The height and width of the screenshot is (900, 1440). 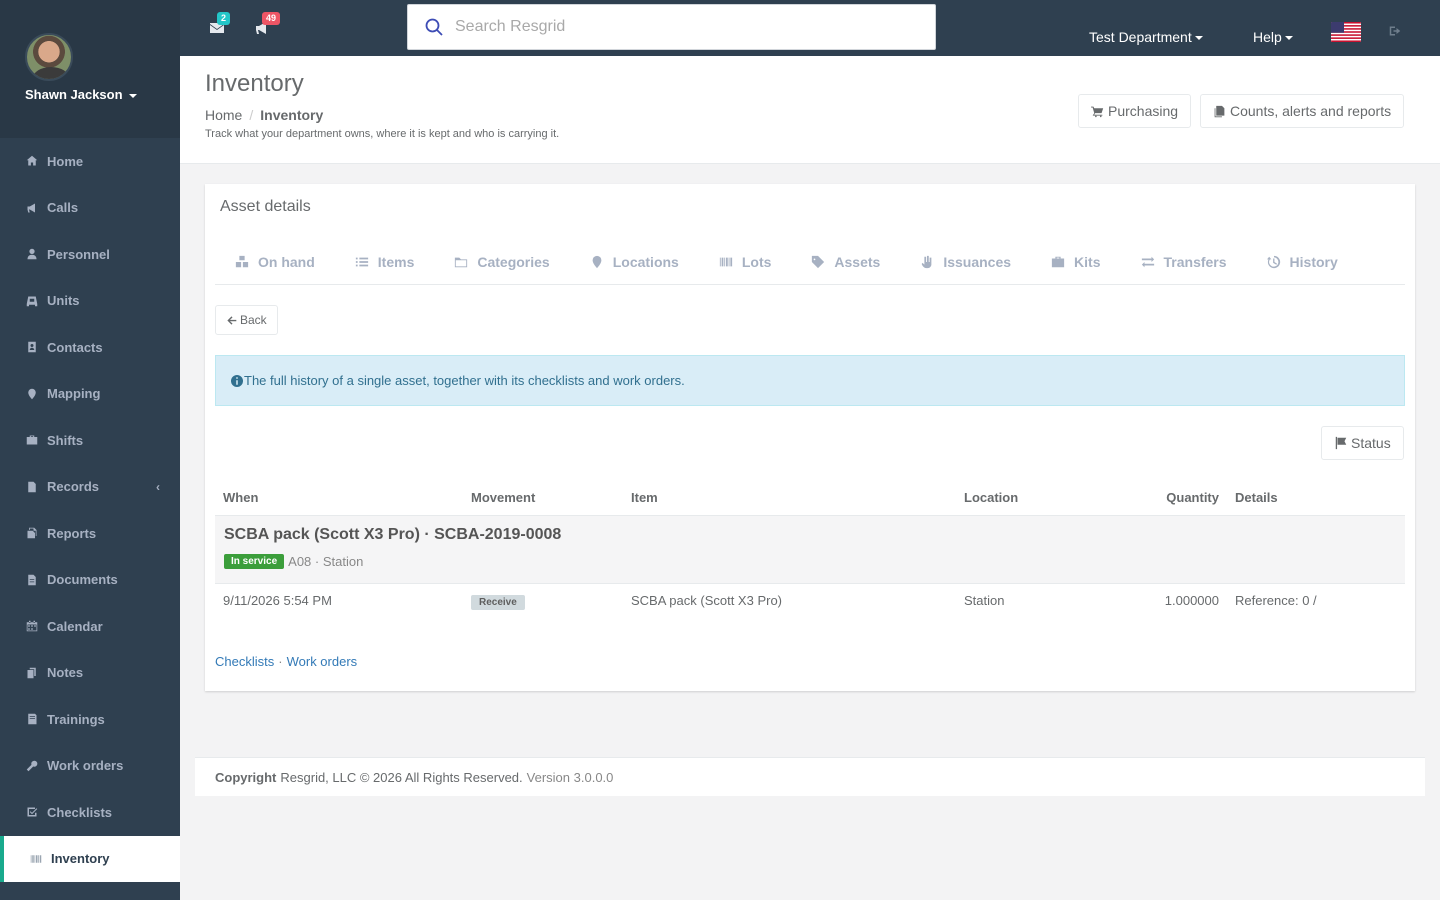 What do you see at coordinates (286, 661) in the screenshot?
I see `related-links: Checklists · Work orders` at bounding box center [286, 661].